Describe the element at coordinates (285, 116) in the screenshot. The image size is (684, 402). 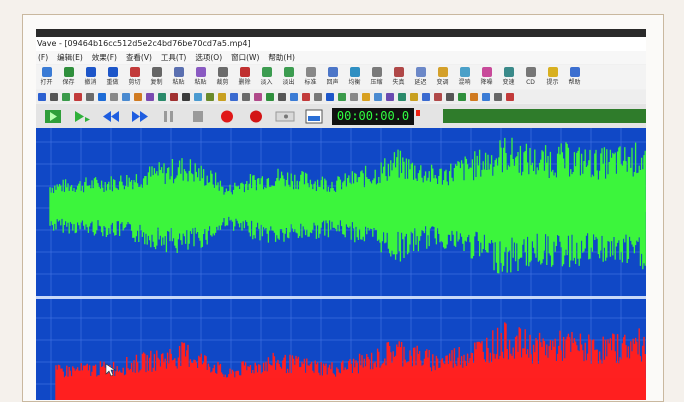
I see `punch-button` at that location.